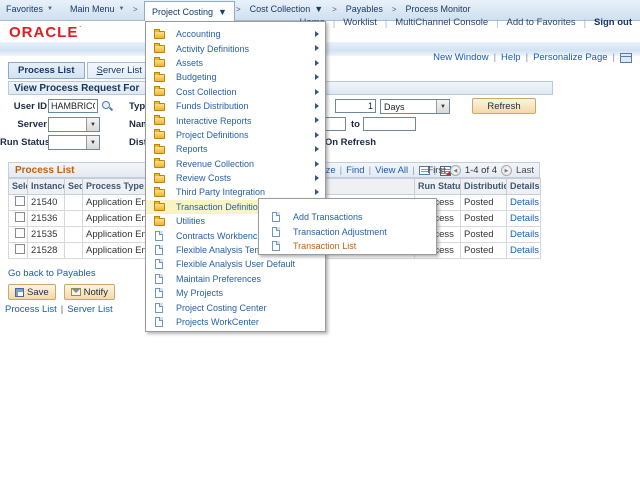 The width and height of the screenshot is (640, 480). Describe the element at coordinates (52, 273) in the screenshot. I see `go-back-link: Go back to Payables` at that location.